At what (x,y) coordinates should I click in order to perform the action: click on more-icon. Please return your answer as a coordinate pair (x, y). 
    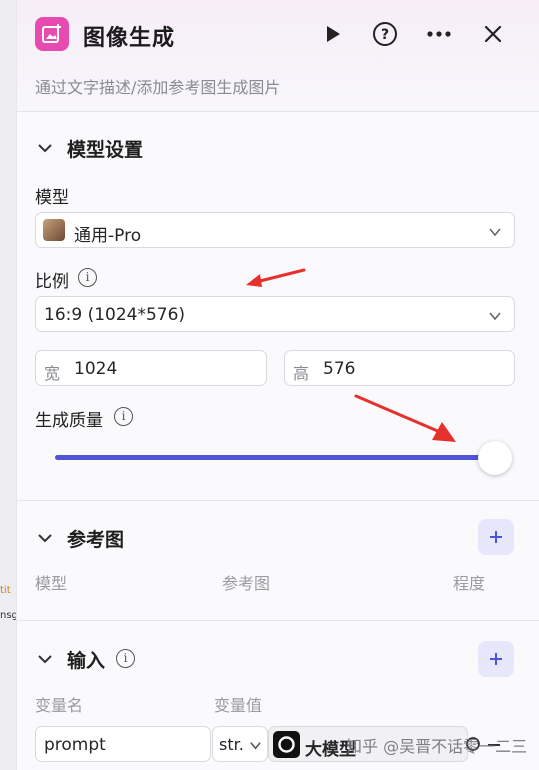
    Looking at the image, I should click on (439, 34).